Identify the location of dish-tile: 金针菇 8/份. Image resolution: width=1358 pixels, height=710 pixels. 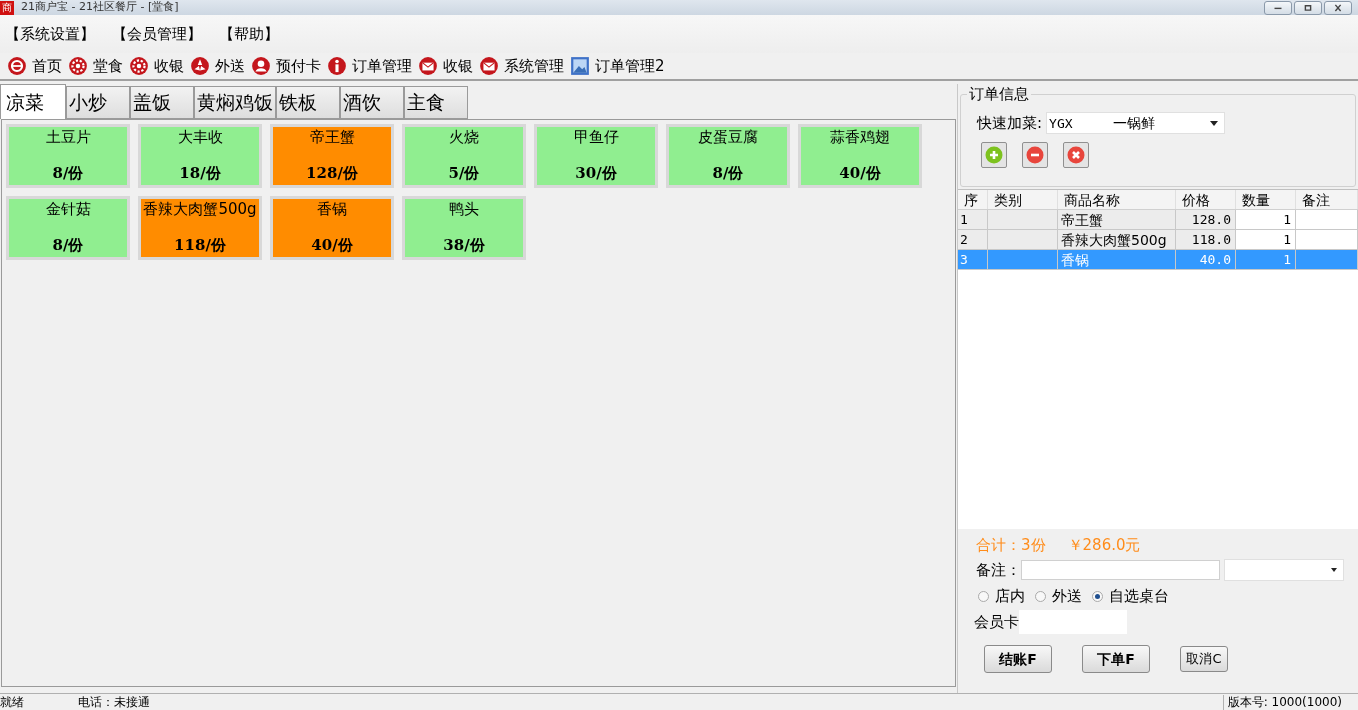
(68, 228).